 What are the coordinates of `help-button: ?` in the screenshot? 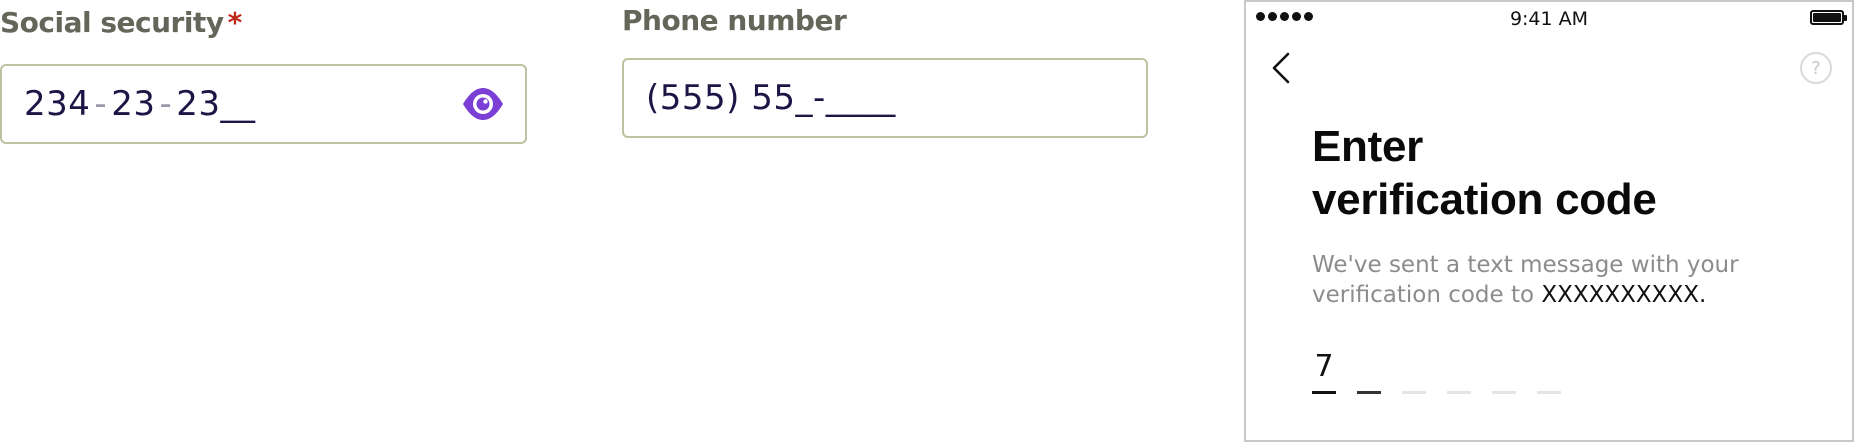 It's located at (1816, 68).